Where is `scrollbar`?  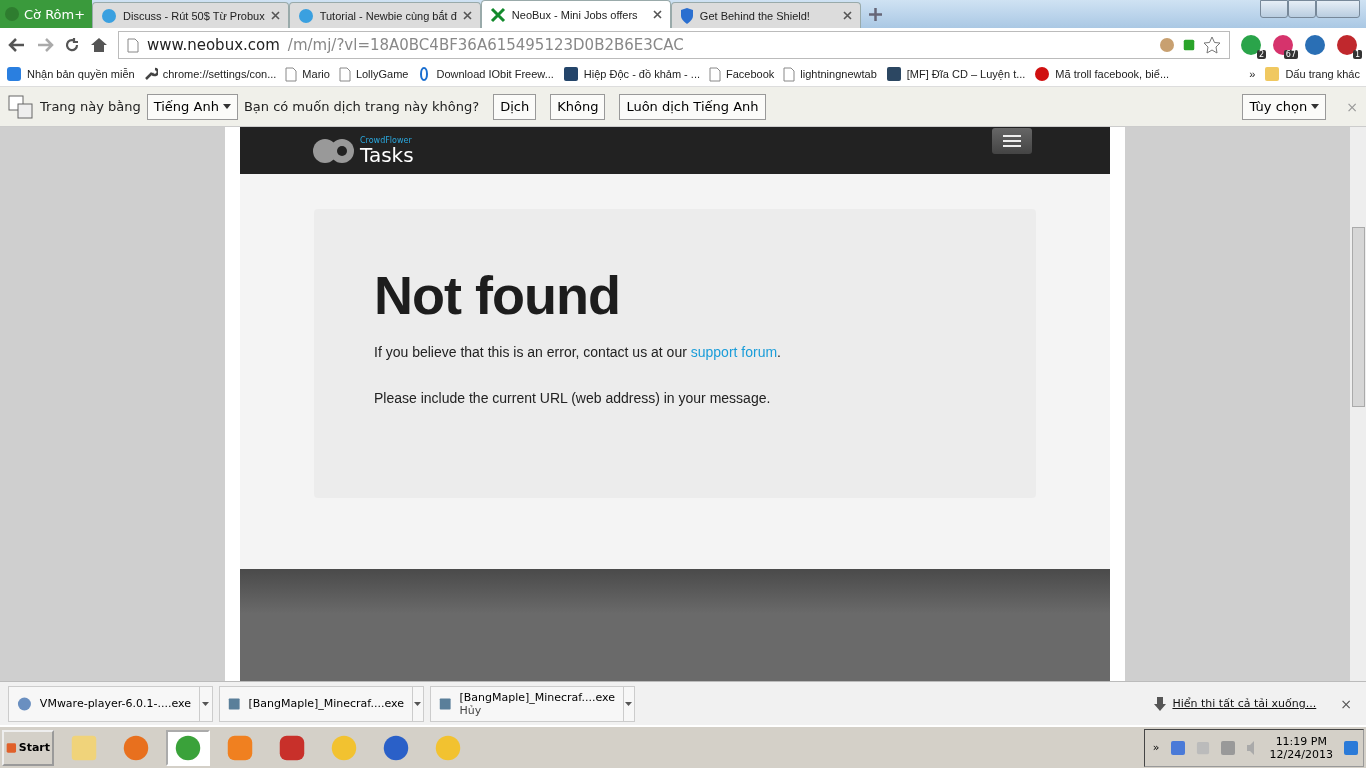 scrollbar is located at coordinates (1358, 404).